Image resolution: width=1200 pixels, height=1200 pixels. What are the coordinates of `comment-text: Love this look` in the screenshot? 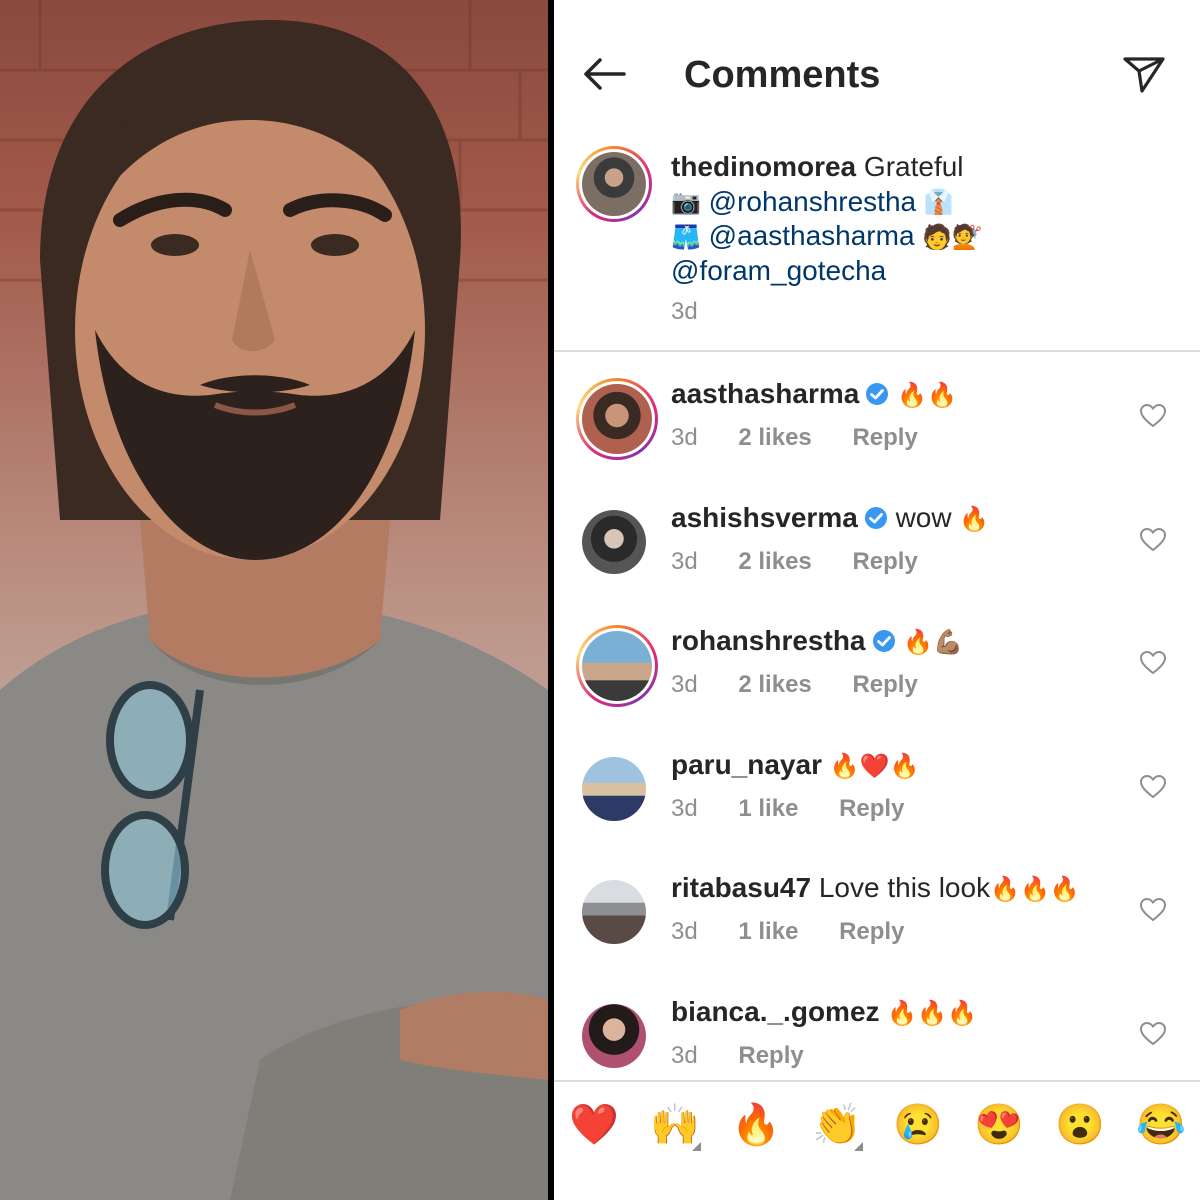 It's located at (904, 887).